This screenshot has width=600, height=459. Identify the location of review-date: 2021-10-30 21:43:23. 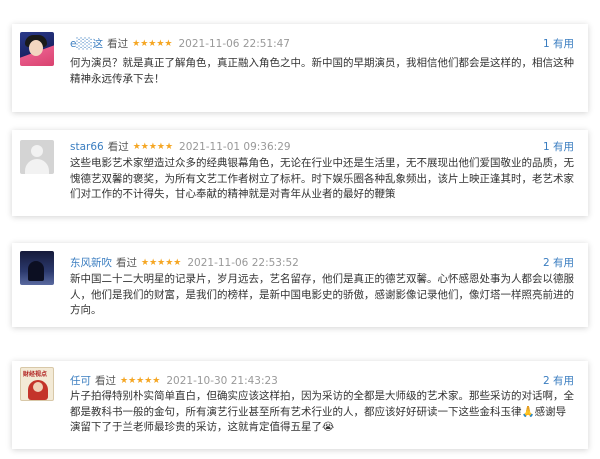
(222, 380).